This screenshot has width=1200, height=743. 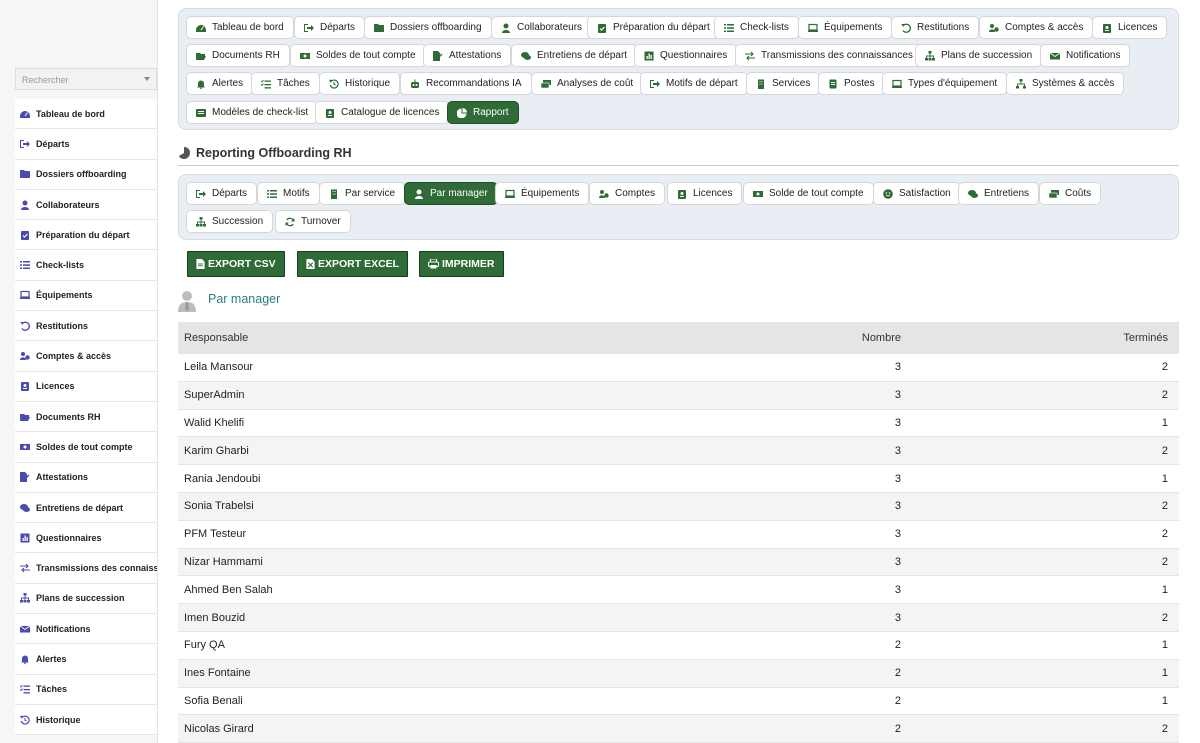 What do you see at coordinates (219, 506) in the screenshot?
I see `cell-responsable: Sonia Trabelsi` at bounding box center [219, 506].